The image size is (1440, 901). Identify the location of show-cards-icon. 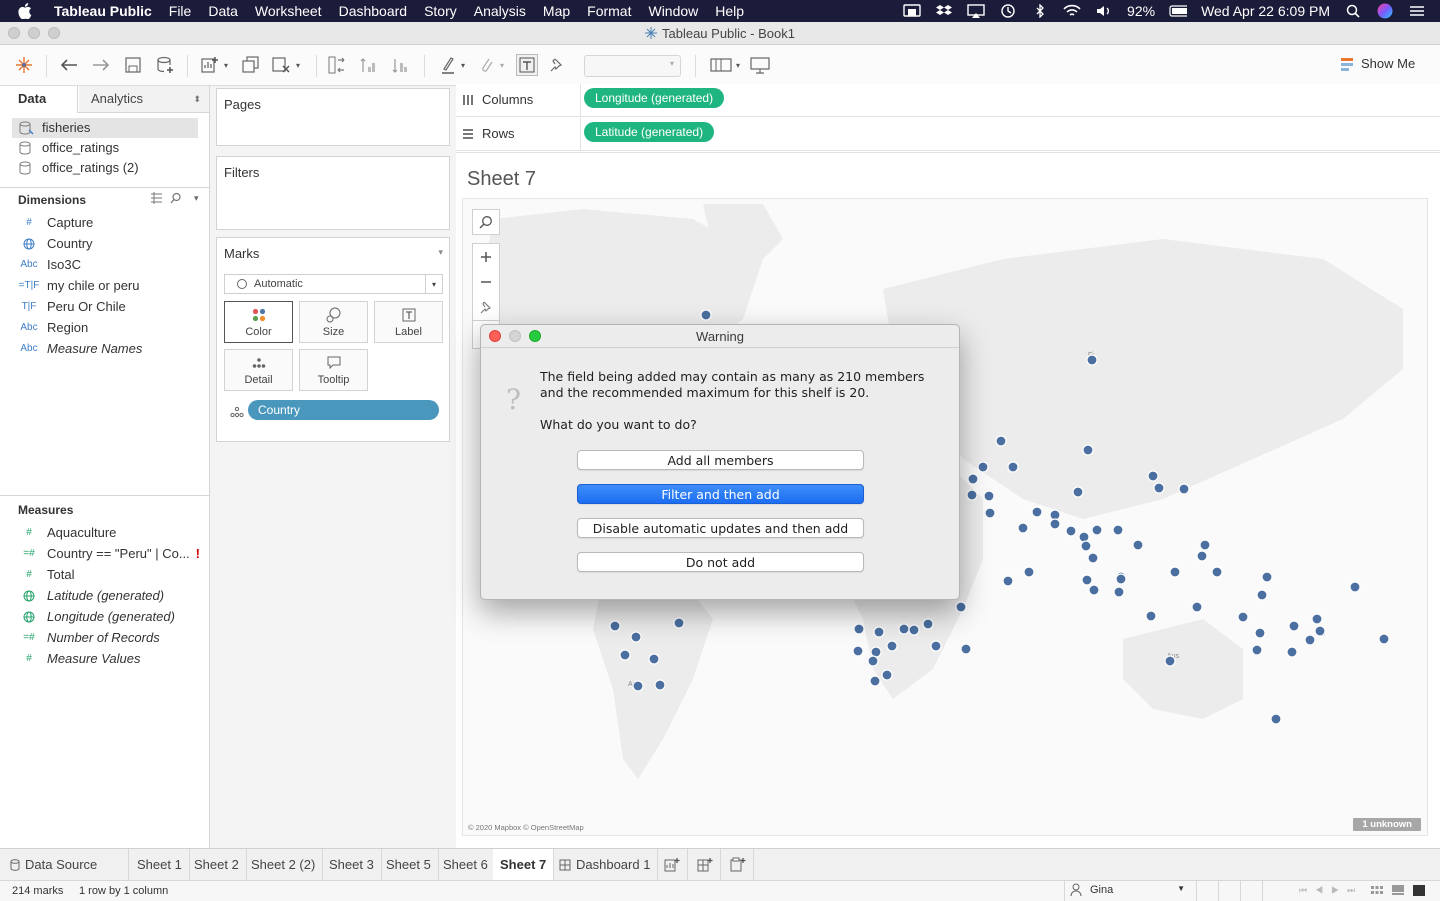
(721, 65).